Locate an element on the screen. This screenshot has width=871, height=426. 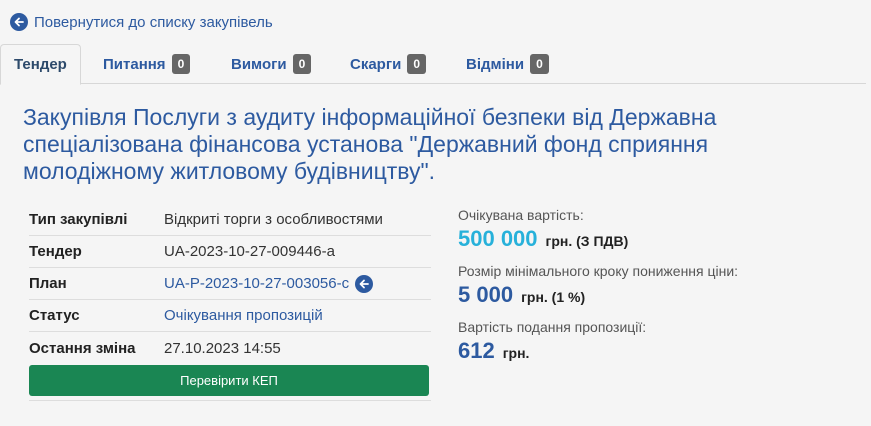
back-to-list-link: Повернутися до списку закупівель is located at coordinates (141, 22).